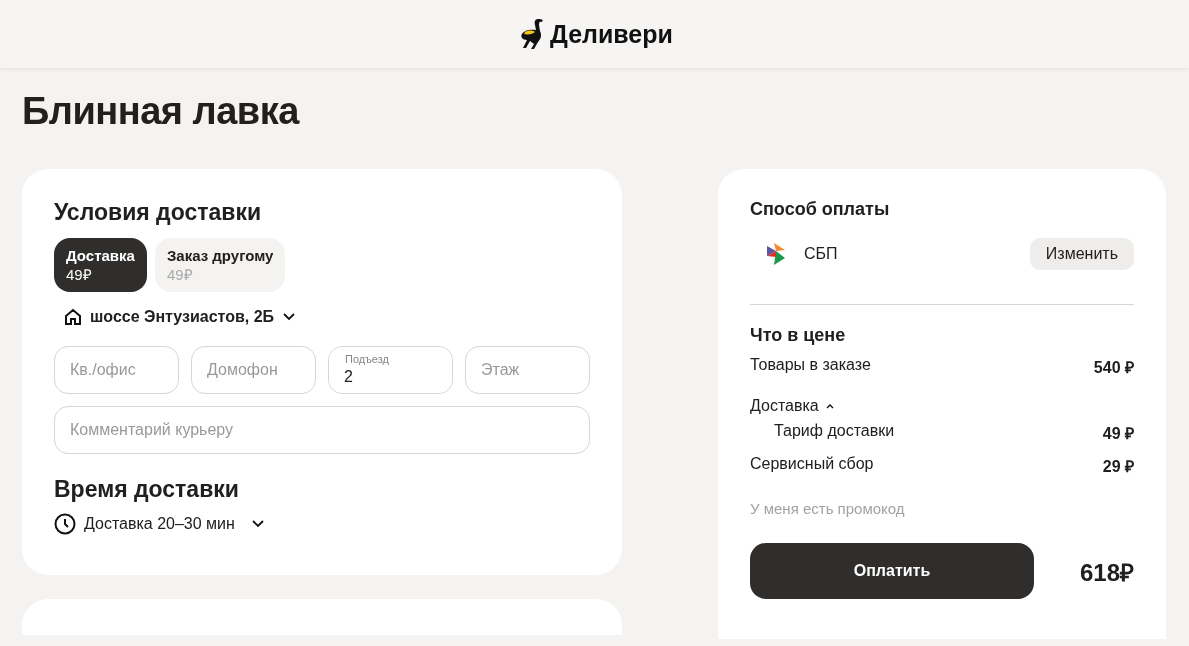  Describe the element at coordinates (1113, 368) in the screenshot. I see `price-value: 540 ₽` at that location.